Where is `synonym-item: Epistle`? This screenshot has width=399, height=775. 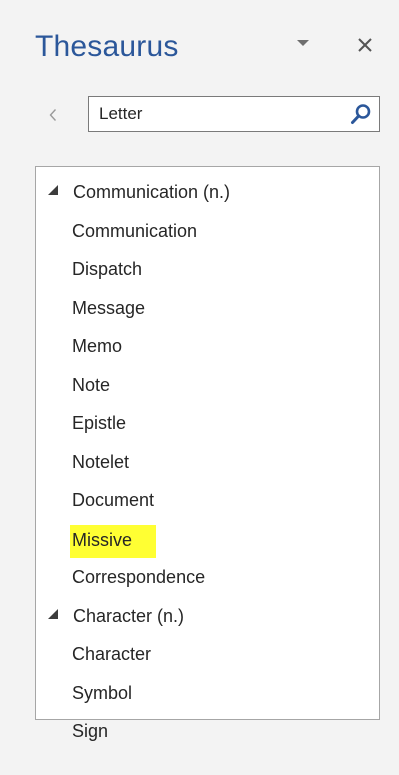
synonym-item: Epistle is located at coordinates (207, 423).